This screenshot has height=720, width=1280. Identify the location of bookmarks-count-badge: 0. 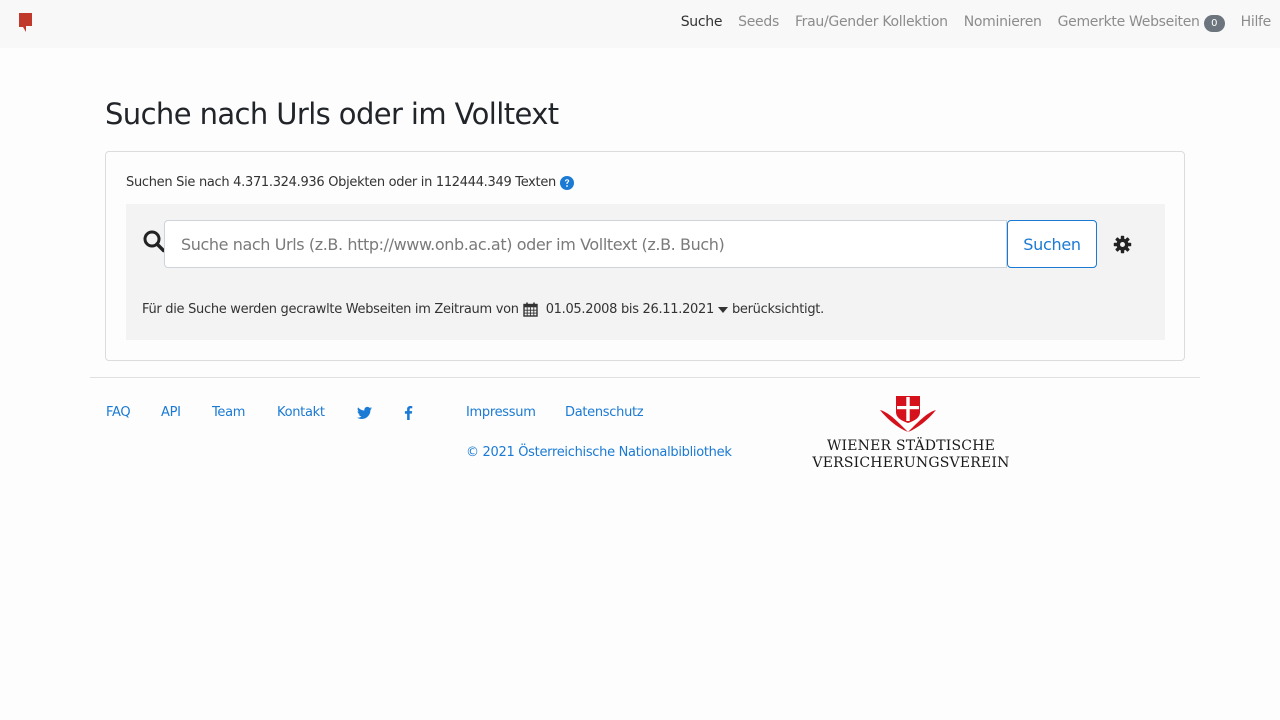
(1214, 23).